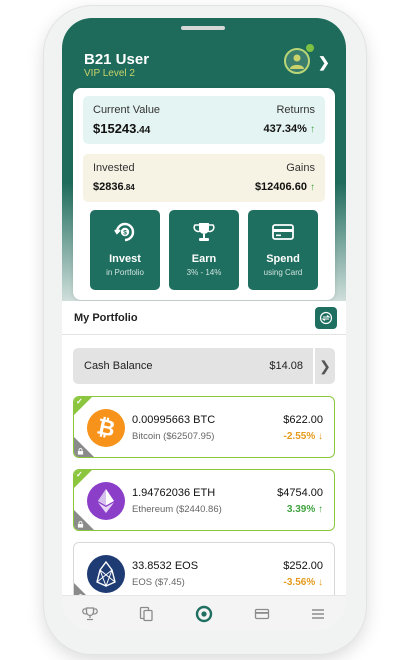  What do you see at coordinates (122, 128) in the screenshot?
I see `current-value: $15243.44` at bounding box center [122, 128].